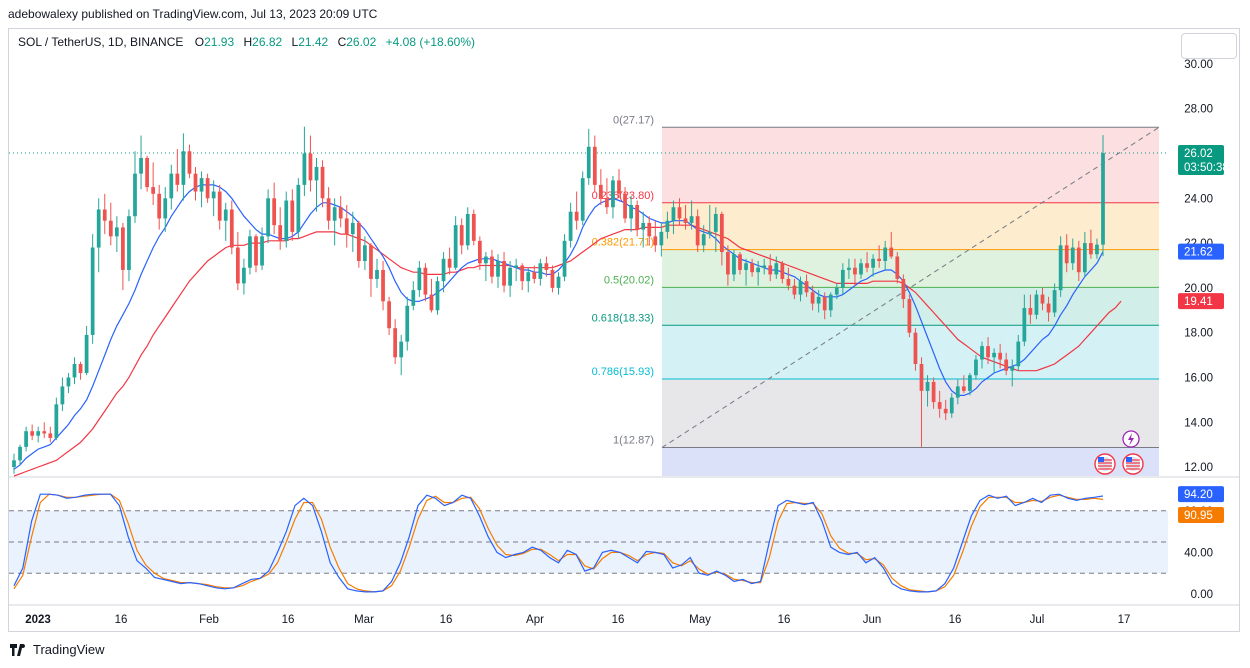  Describe the element at coordinates (1198, 253) in the screenshot. I see `price-badge-value: 21.62` at that location.